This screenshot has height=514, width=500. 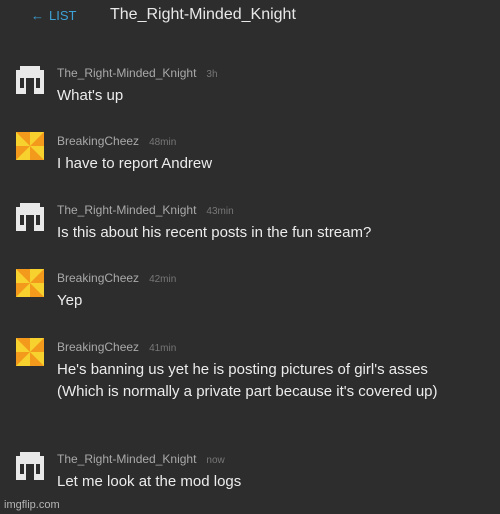 I want to click on message-header: The_Right-Minded_Knight 3h, so click(x=137, y=73).